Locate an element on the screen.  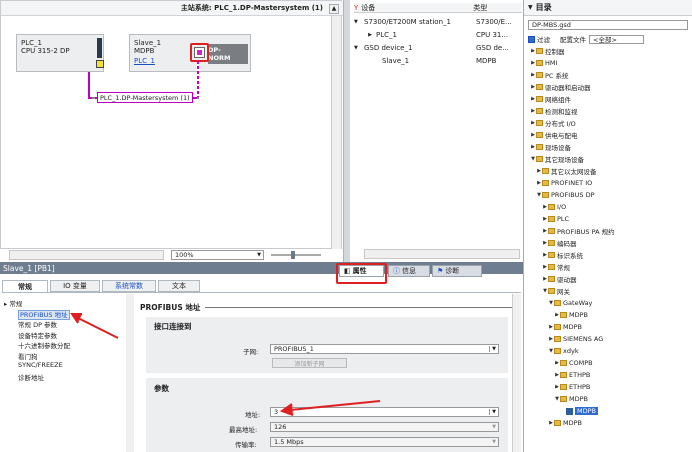
annotation-arrows is located at coordinates (225, 364).